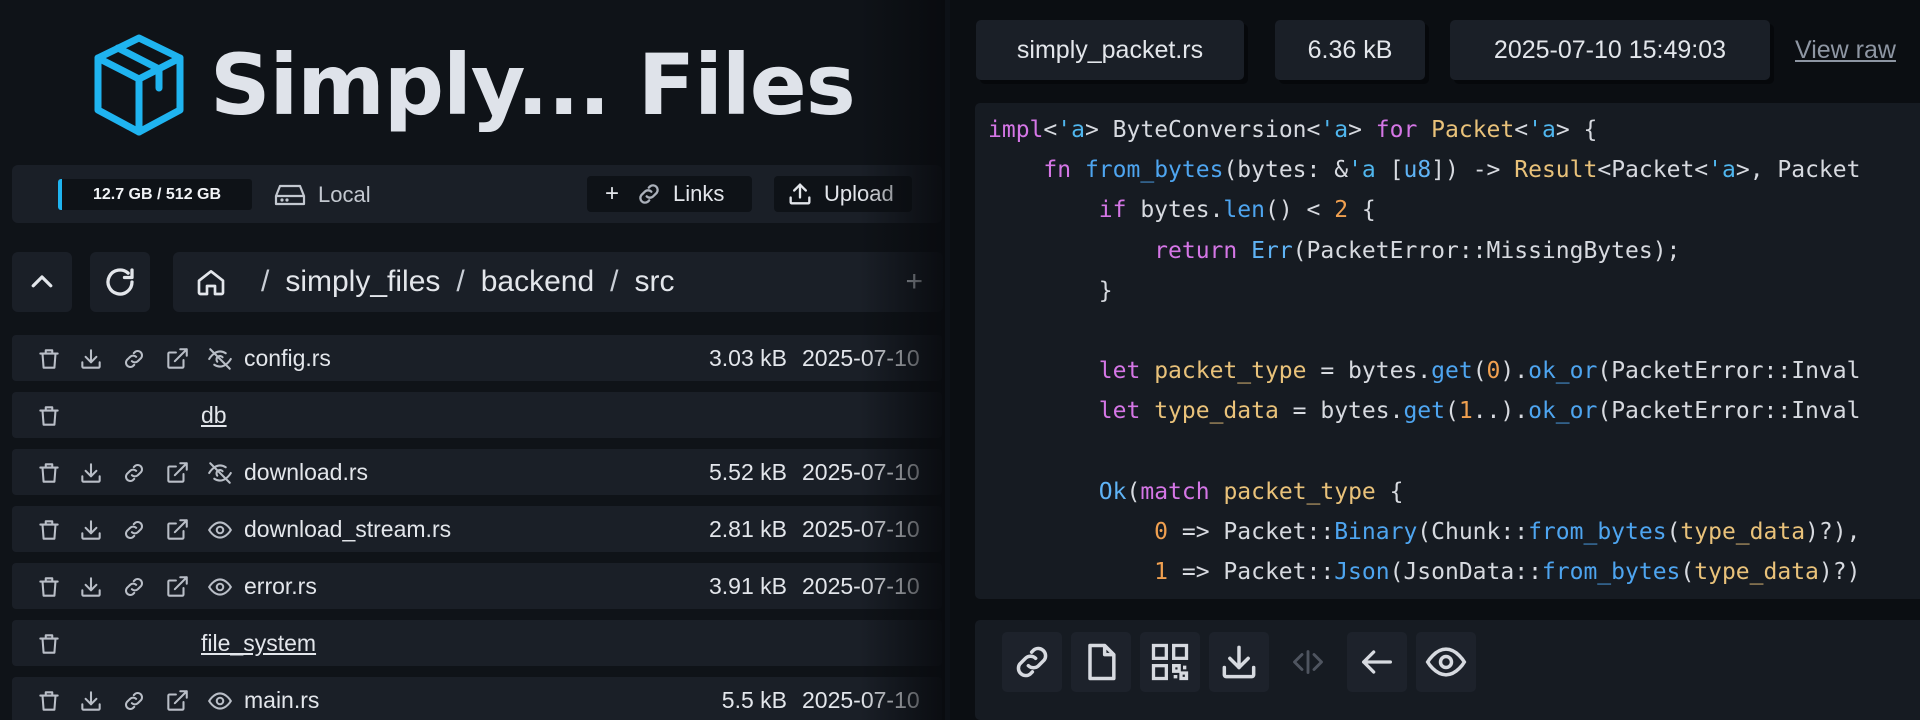  What do you see at coordinates (1050, 290) in the screenshot?
I see `code-line: }` at bounding box center [1050, 290].